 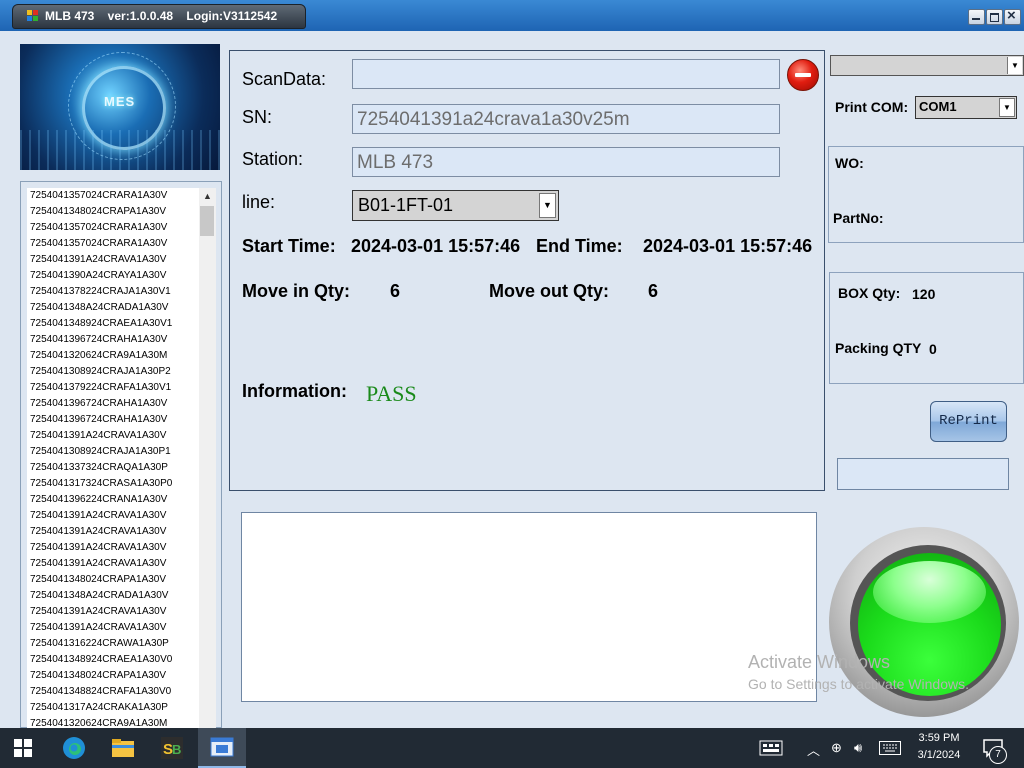 I want to click on station-label: Station:, so click(x=273, y=159).